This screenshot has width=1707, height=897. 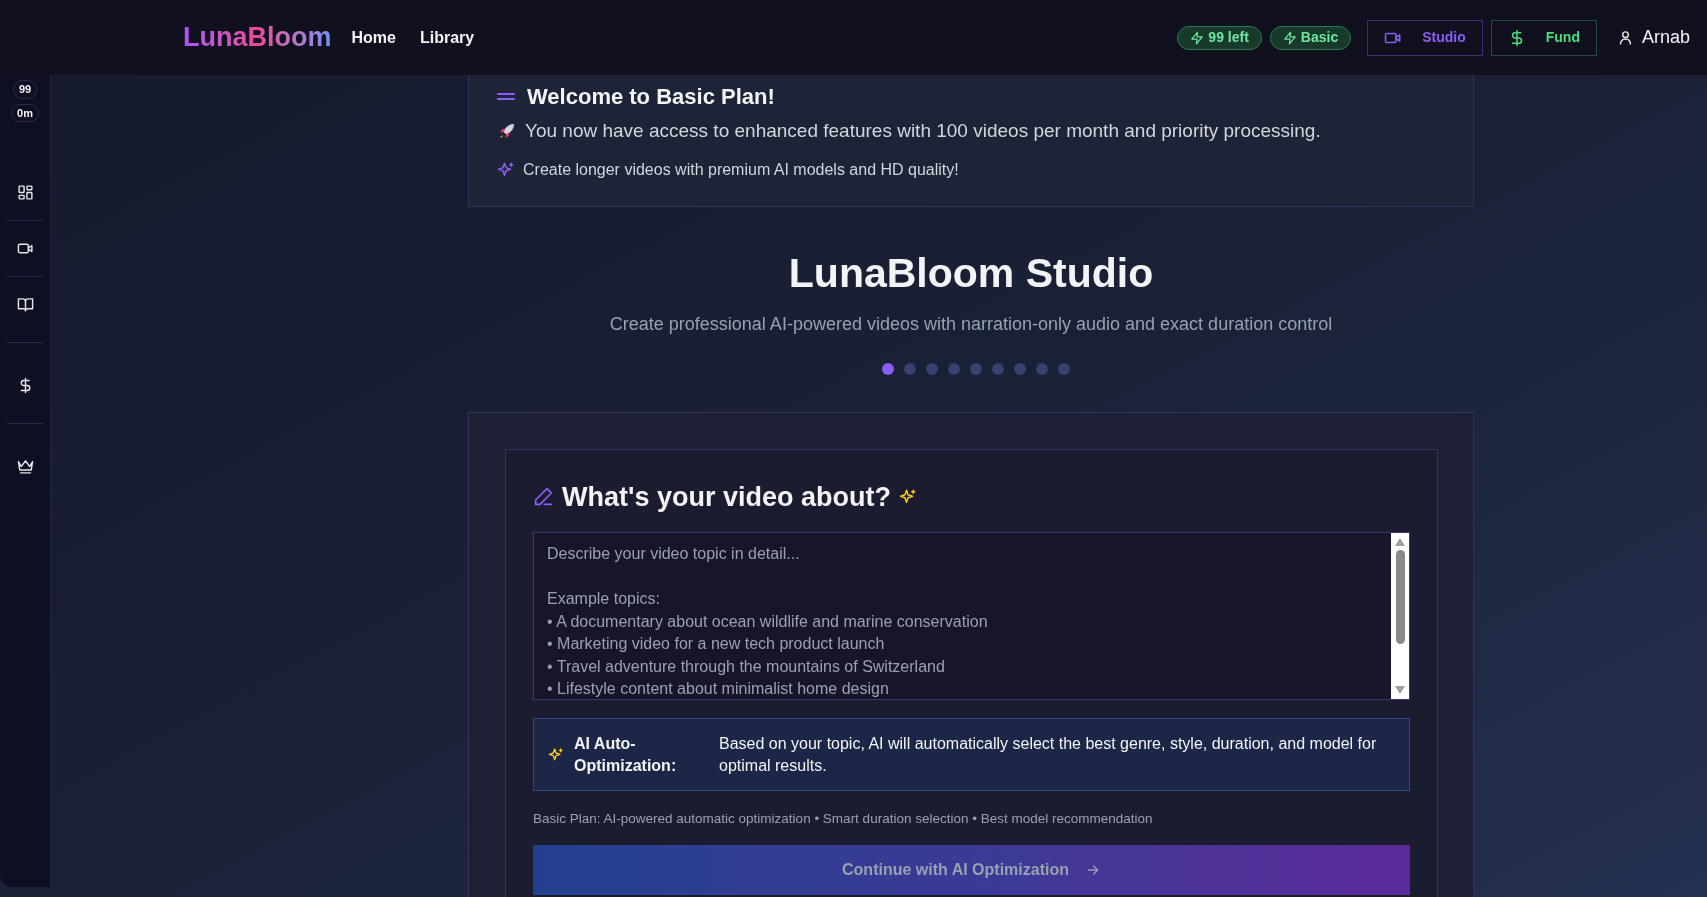 I want to click on menu-icon, so click(x=506, y=96).